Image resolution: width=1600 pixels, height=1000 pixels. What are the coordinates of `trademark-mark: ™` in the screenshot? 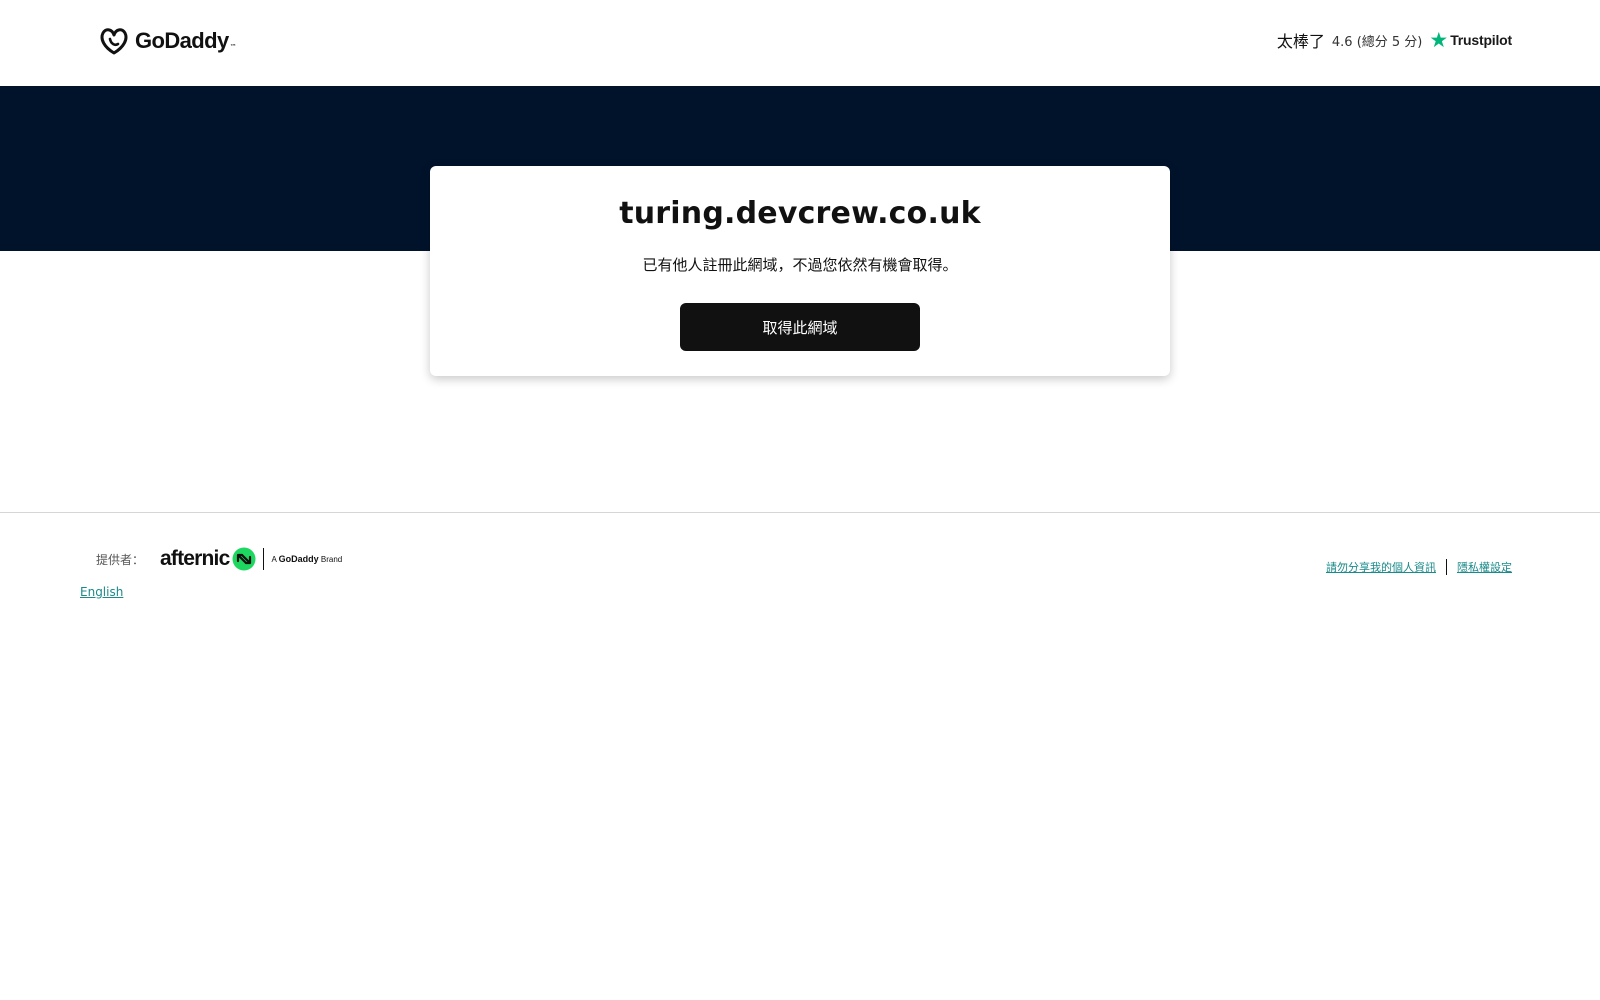 It's located at (233, 47).